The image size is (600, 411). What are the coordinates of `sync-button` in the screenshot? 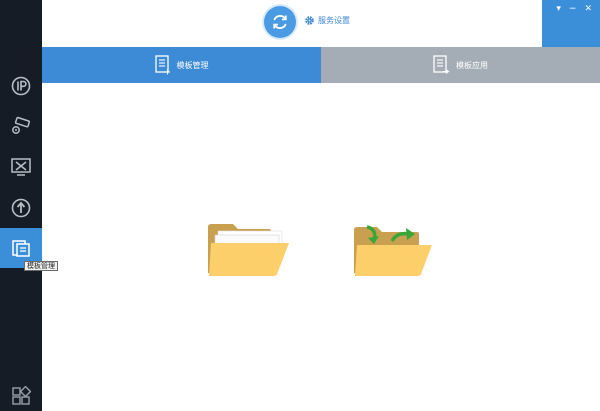 It's located at (280, 22).